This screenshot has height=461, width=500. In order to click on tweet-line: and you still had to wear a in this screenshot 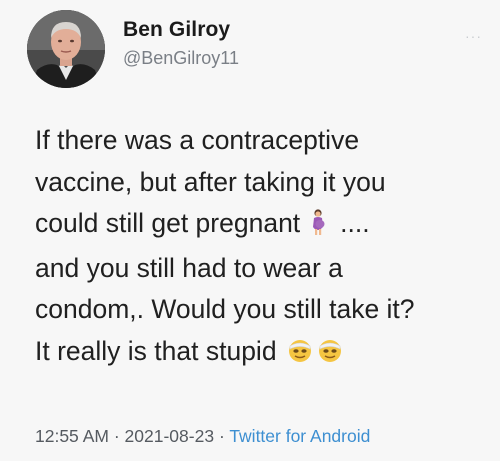, I will do `click(189, 267)`.